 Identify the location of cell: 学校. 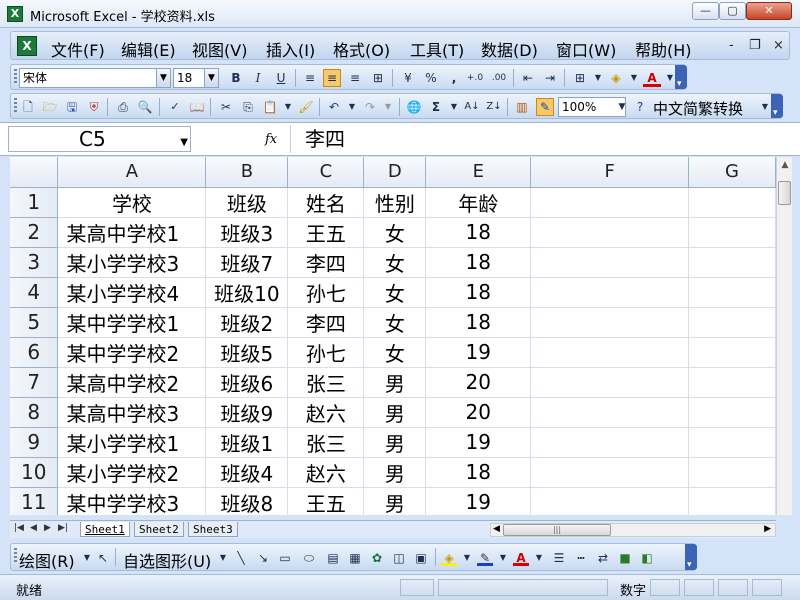
(132, 202).